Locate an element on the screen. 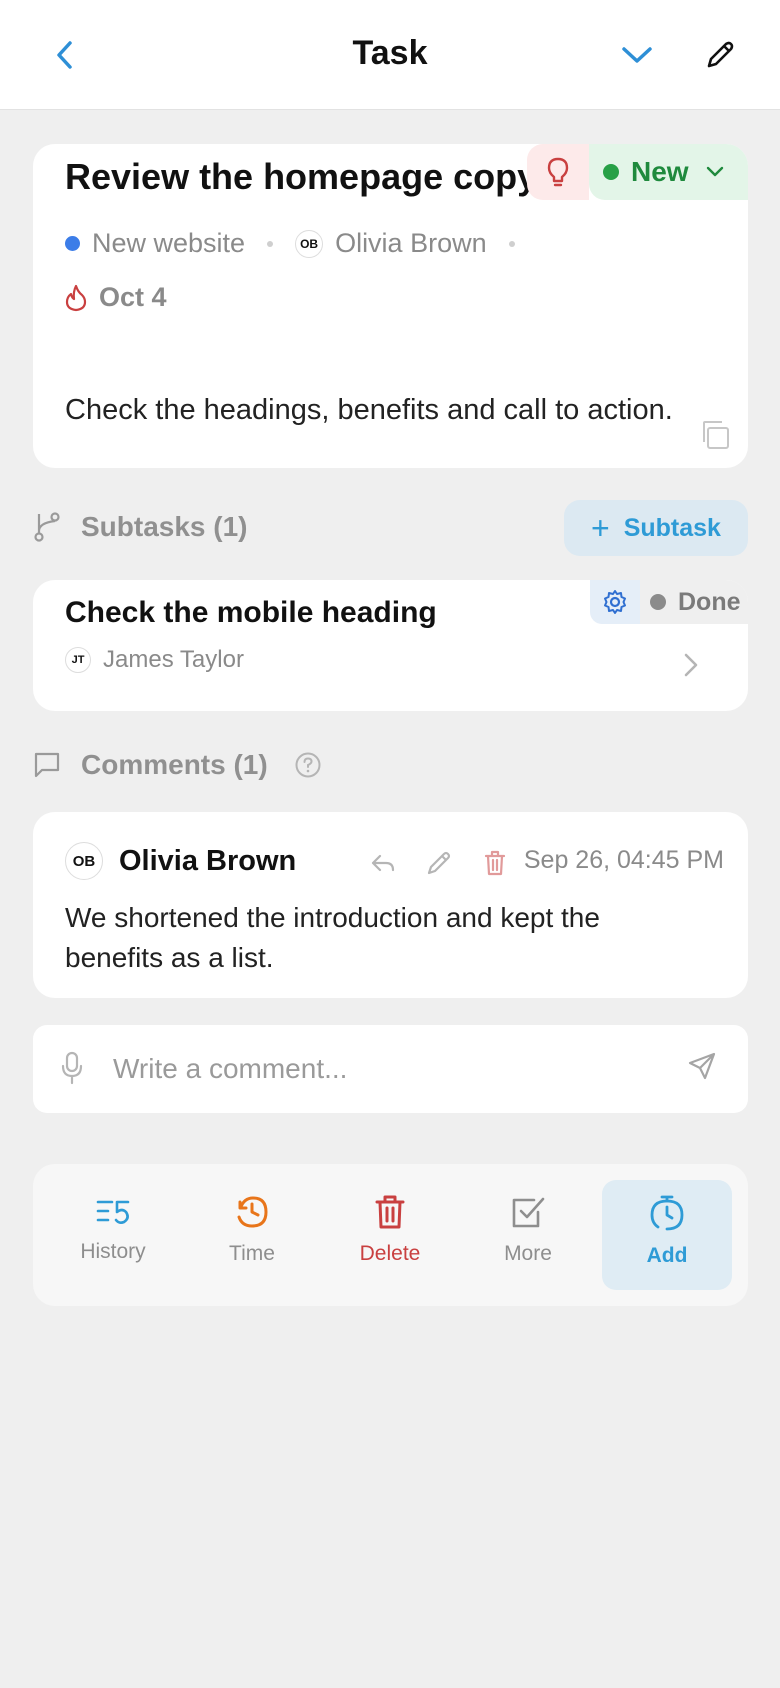 The width and height of the screenshot is (780, 1688). comments-heading-label: Comments (1) is located at coordinates (174, 764).